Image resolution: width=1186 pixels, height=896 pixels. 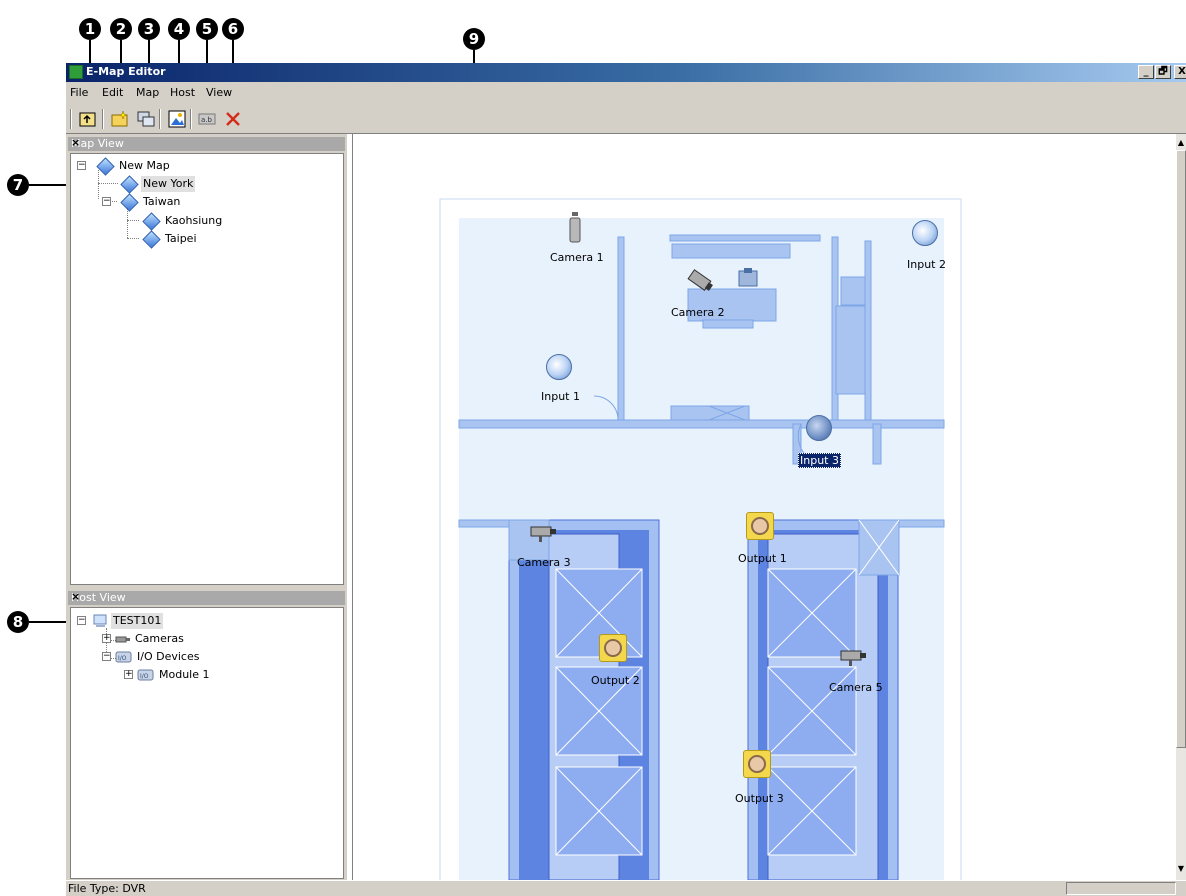 I want to click on up-folder-icon, so click(x=87, y=119).